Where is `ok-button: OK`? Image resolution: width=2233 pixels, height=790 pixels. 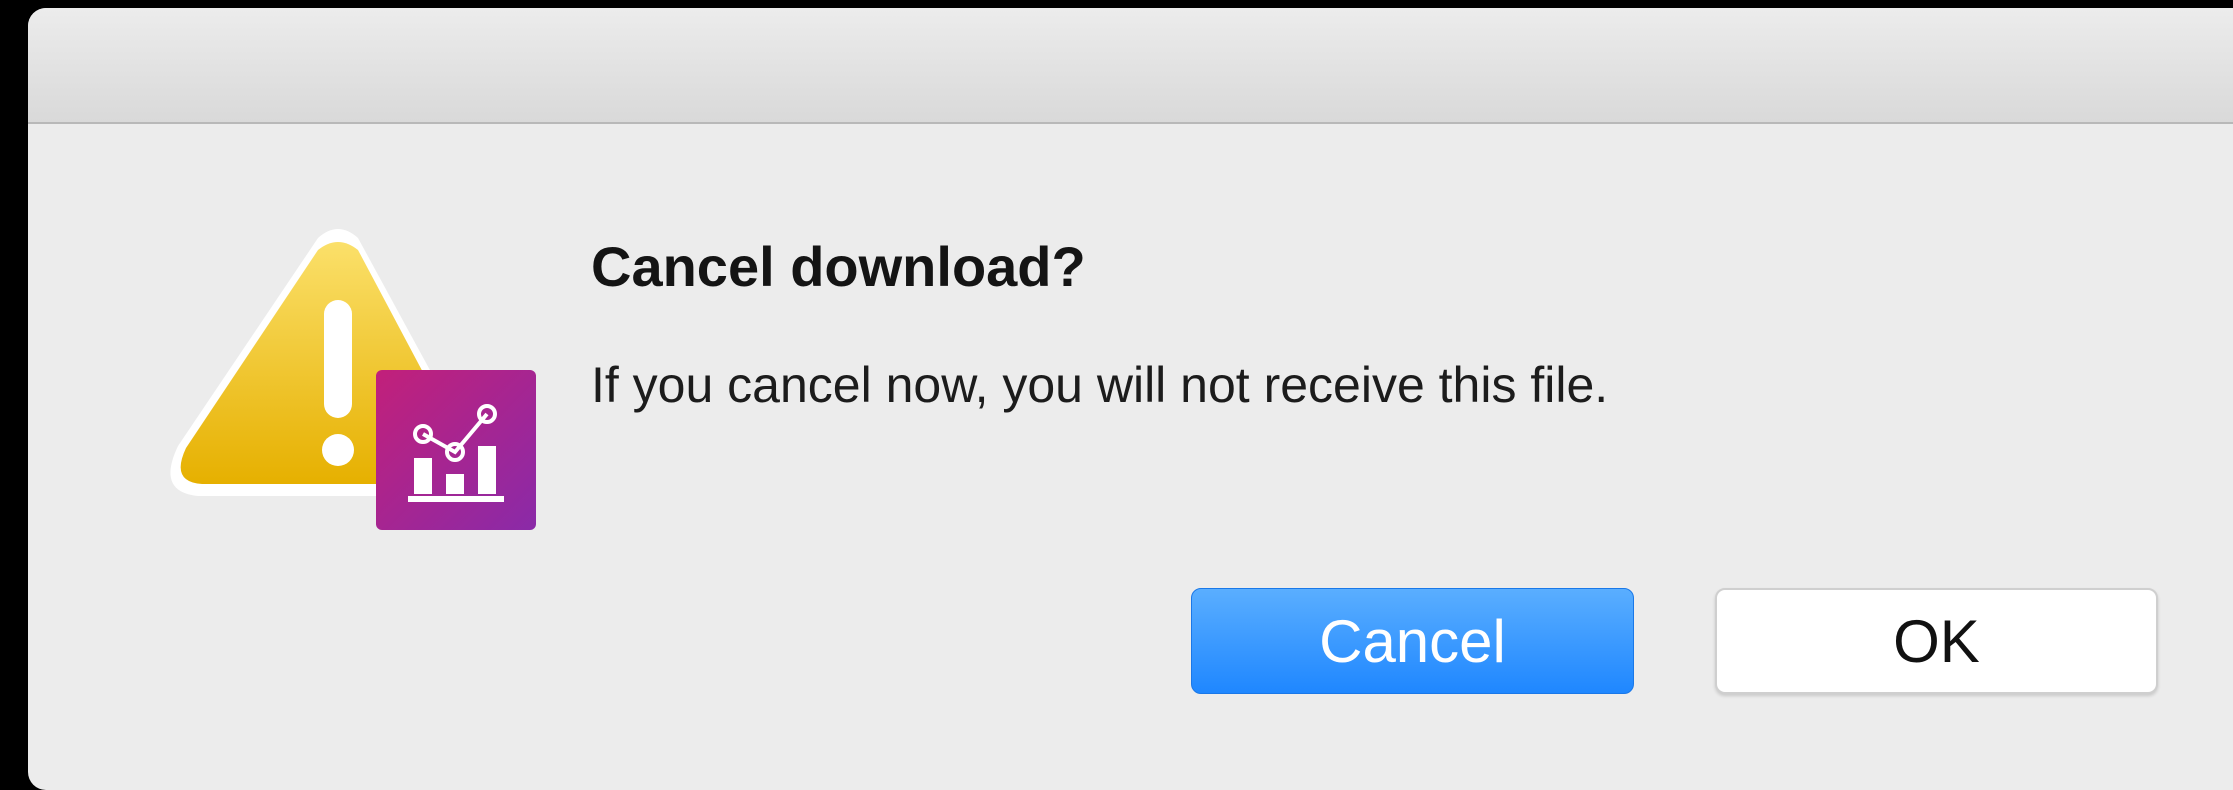 ok-button: OK is located at coordinates (1936, 641).